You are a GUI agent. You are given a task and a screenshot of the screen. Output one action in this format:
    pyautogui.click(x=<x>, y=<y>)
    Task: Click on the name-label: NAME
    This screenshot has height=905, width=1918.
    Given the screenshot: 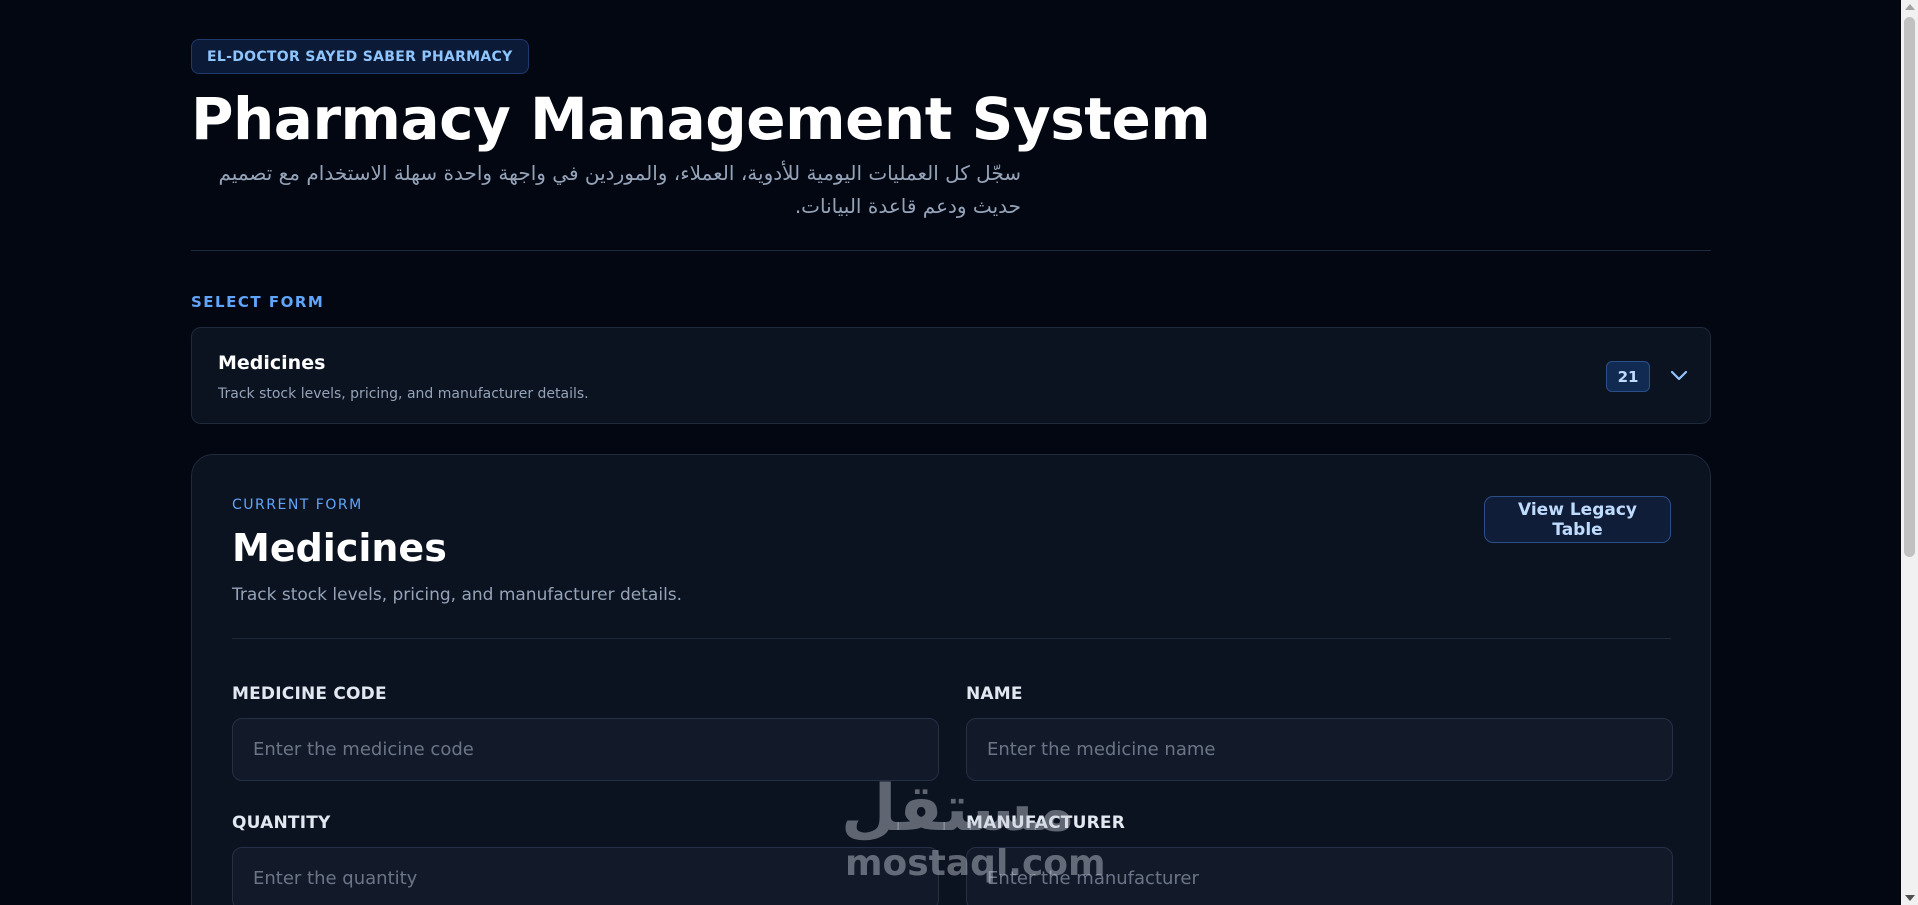 What is the action you would take?
    pyautogui.click(x=994, y=694)
    